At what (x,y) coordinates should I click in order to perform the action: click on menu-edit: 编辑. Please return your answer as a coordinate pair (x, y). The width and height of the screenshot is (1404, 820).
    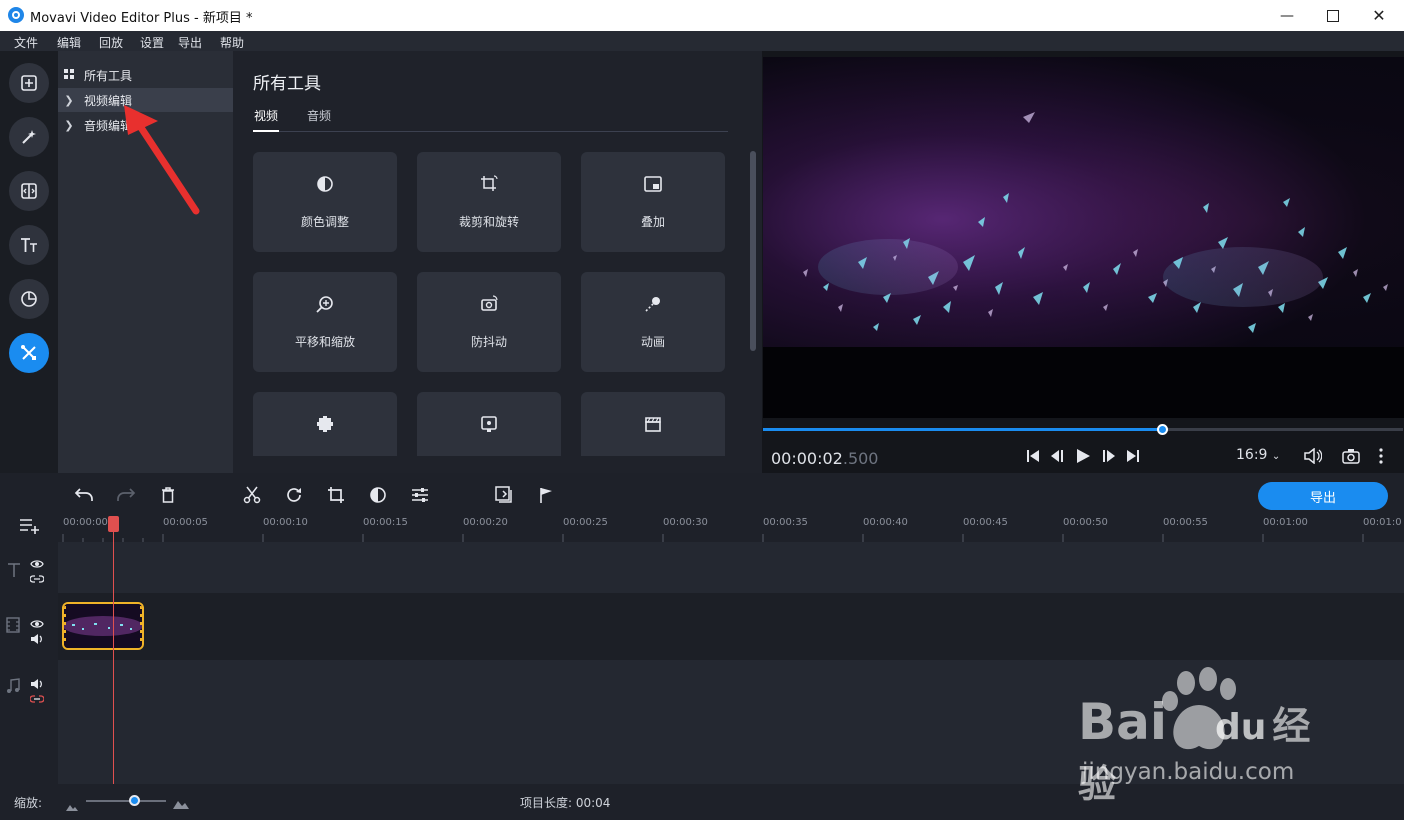
    Looking at the image, I should click on (69, 42).